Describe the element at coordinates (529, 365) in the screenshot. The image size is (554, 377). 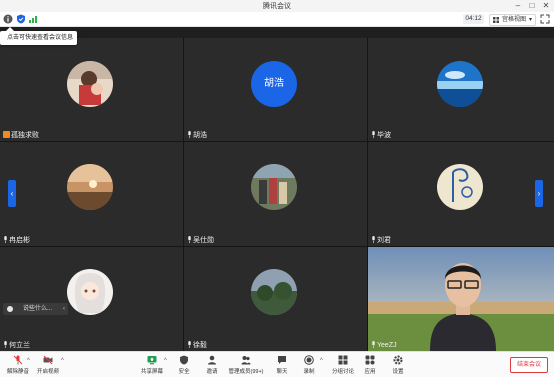
I see `end-meeting-button: 结束会议` at that location.